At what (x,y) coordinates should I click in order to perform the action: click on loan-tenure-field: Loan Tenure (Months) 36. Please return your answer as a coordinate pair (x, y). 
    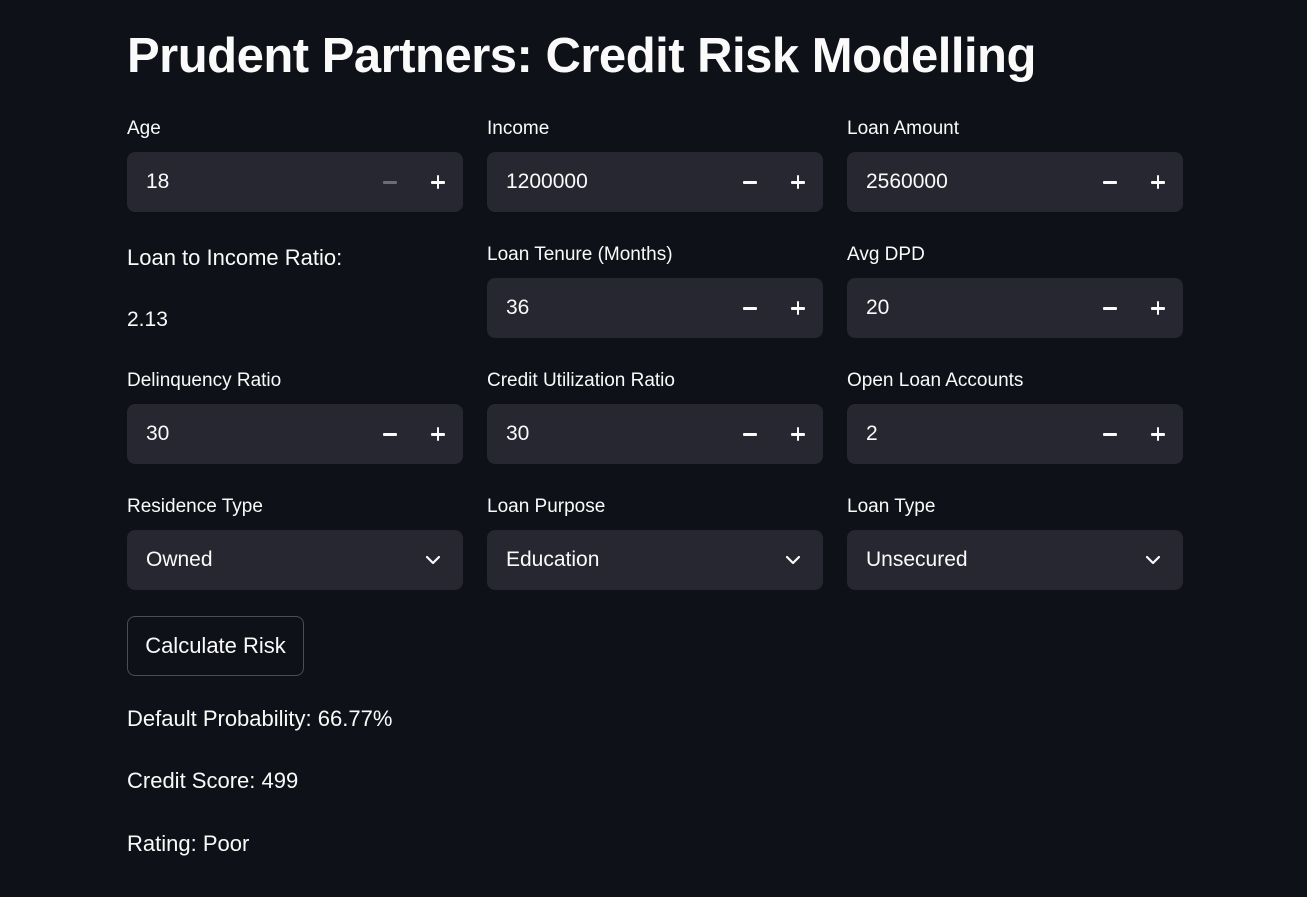
    Looking at the image, I should click on (655, 291).